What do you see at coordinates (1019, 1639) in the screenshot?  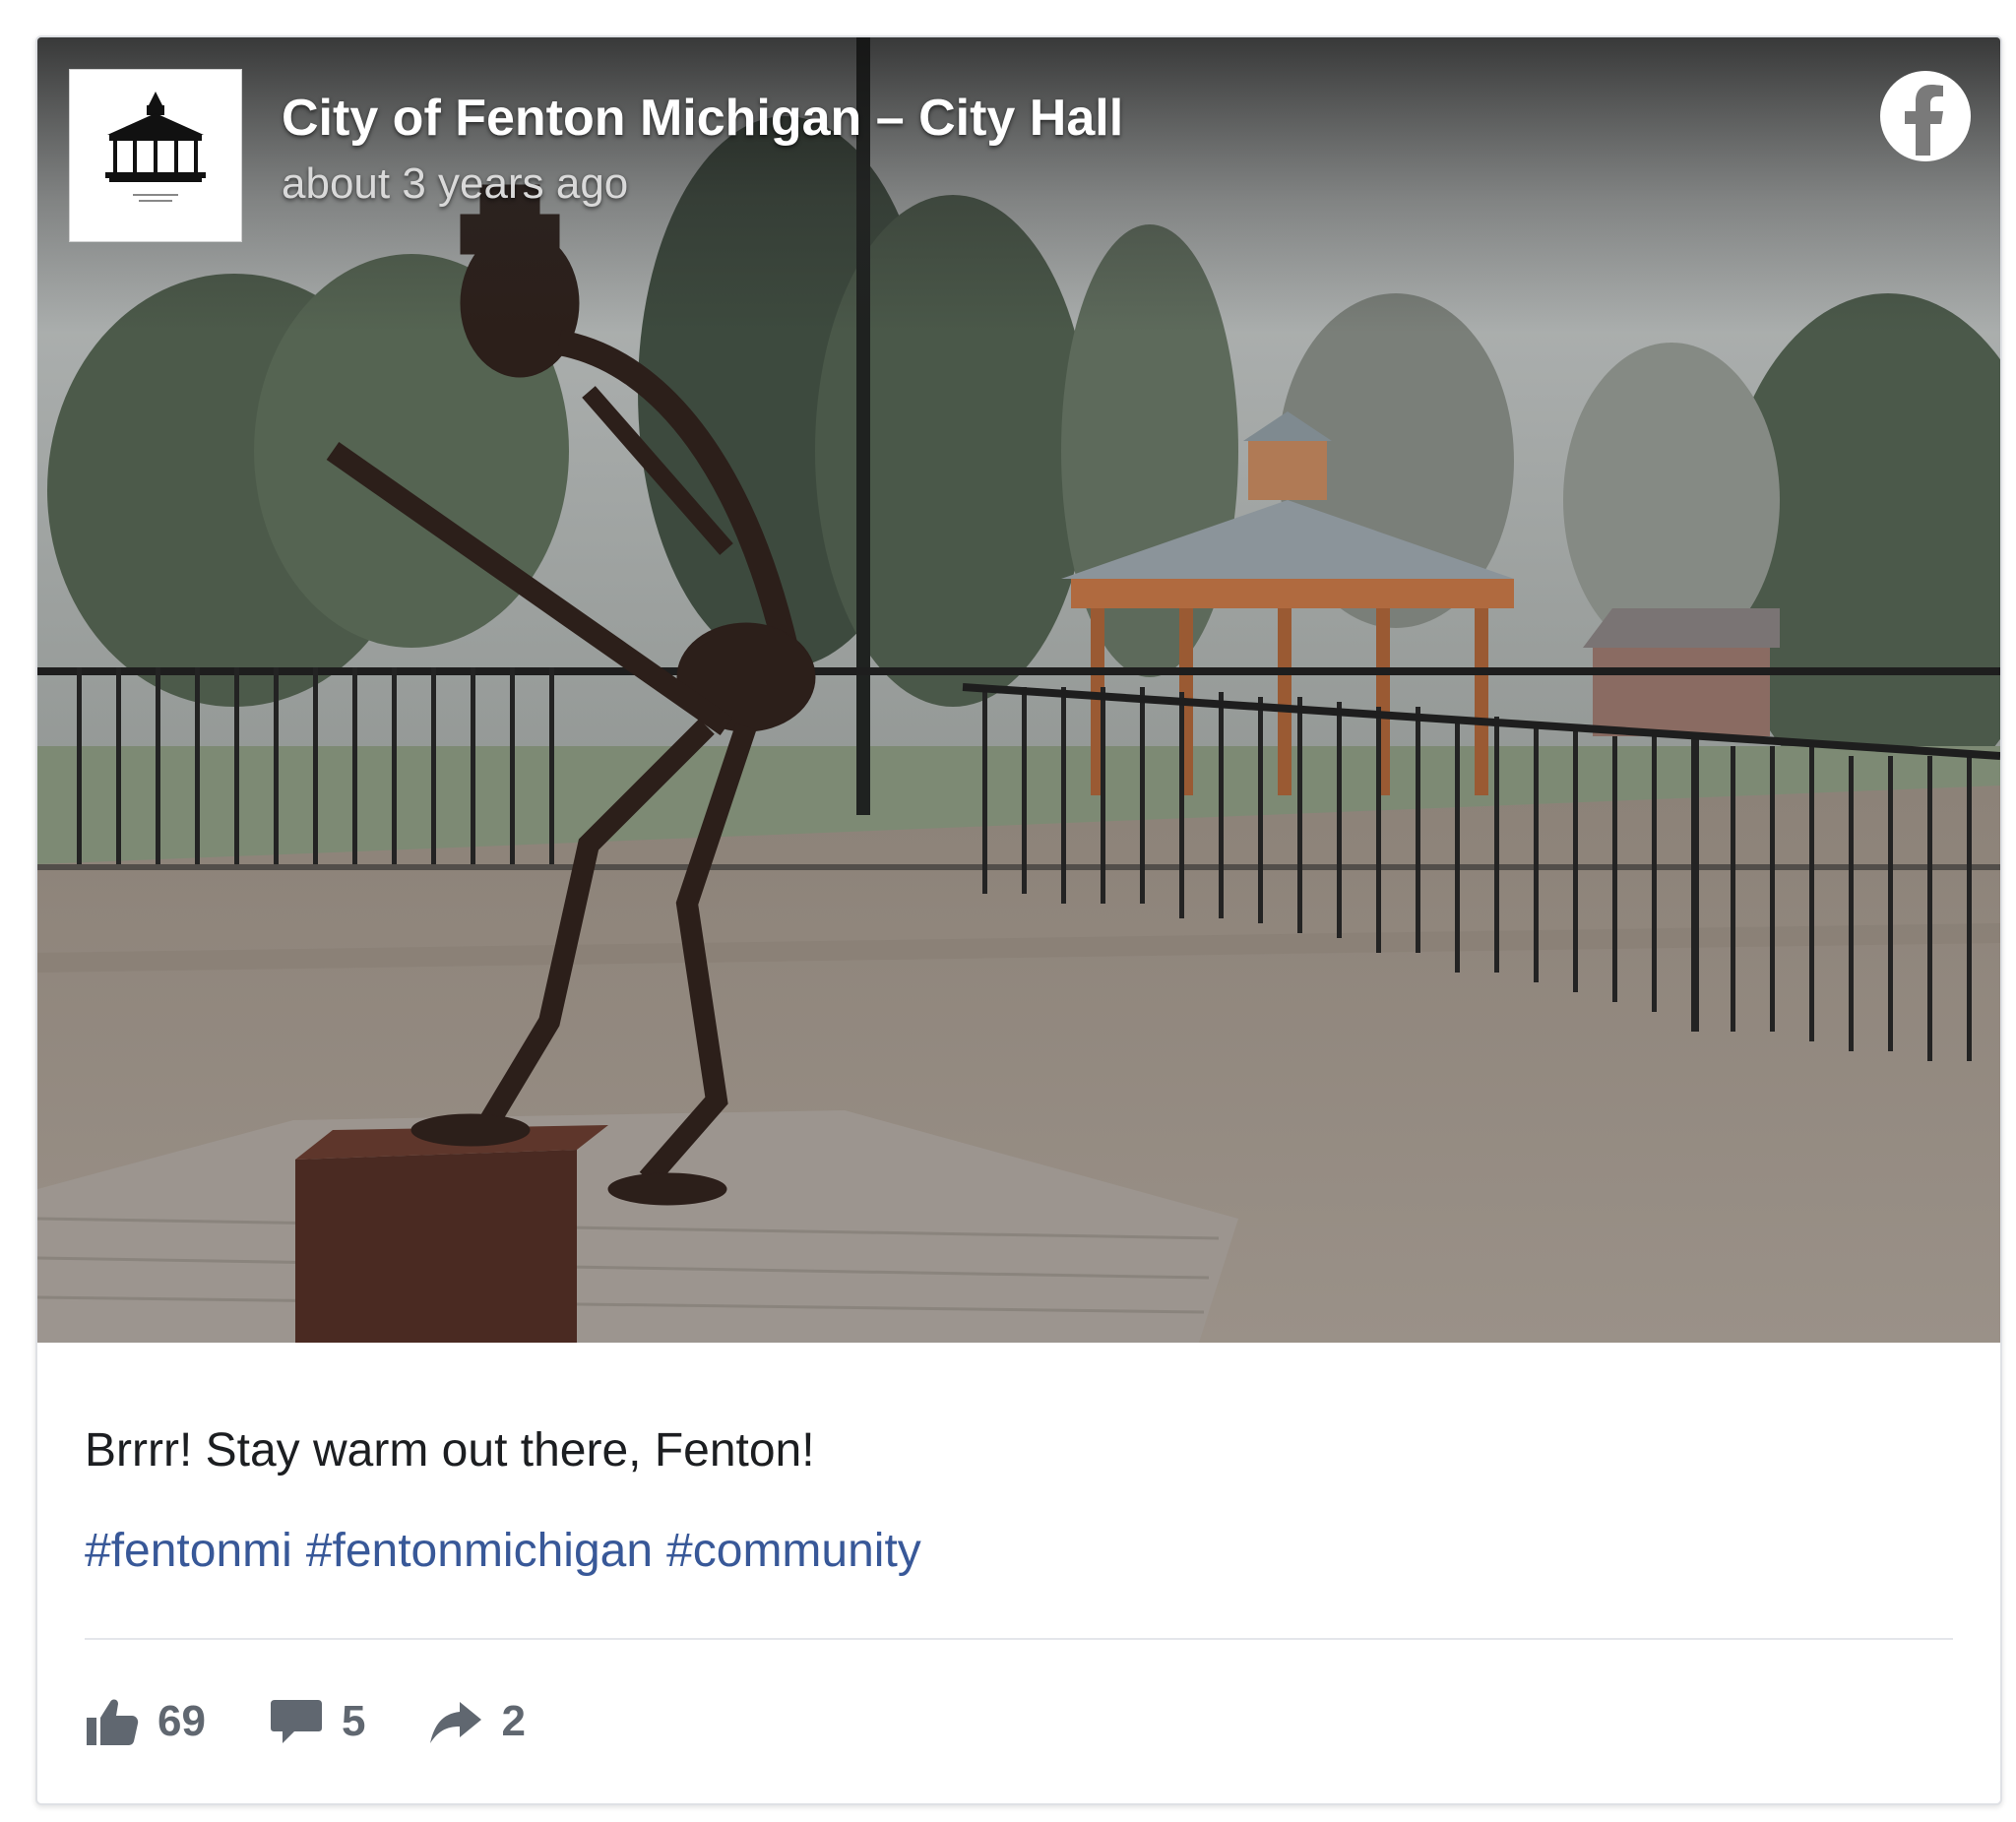 I see `divider` at bounding box center [1019, 1639].